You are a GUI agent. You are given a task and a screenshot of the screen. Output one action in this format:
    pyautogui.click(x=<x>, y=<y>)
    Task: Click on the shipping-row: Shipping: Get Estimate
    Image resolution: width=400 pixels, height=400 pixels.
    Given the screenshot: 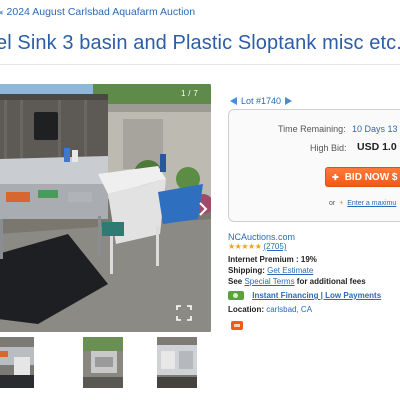 What is the action you would take?
    pyautogui.click(x=270, y=270)
    